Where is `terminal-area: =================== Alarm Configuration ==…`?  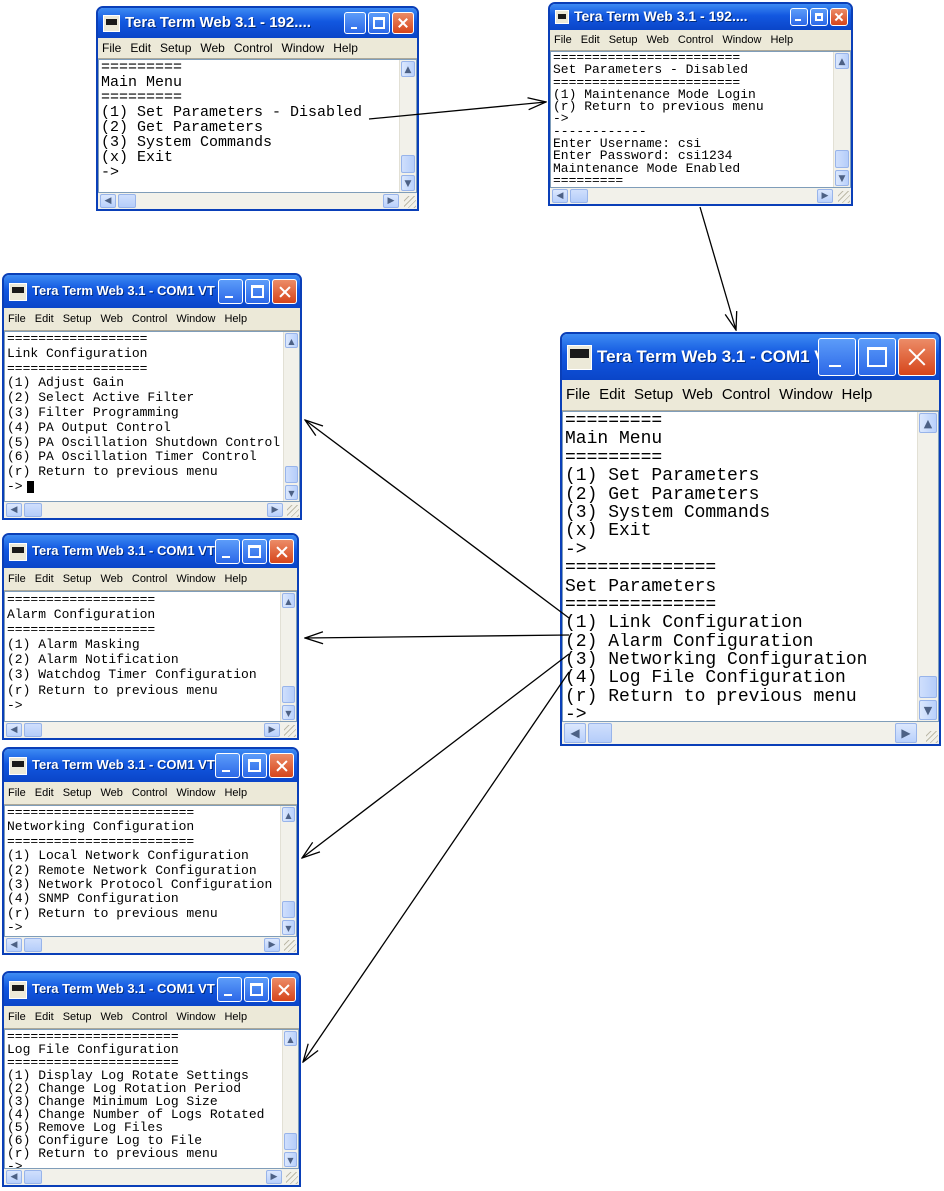
terminal-area: =================== Alarm Configuration ==… is located at coordinates (150, 656).